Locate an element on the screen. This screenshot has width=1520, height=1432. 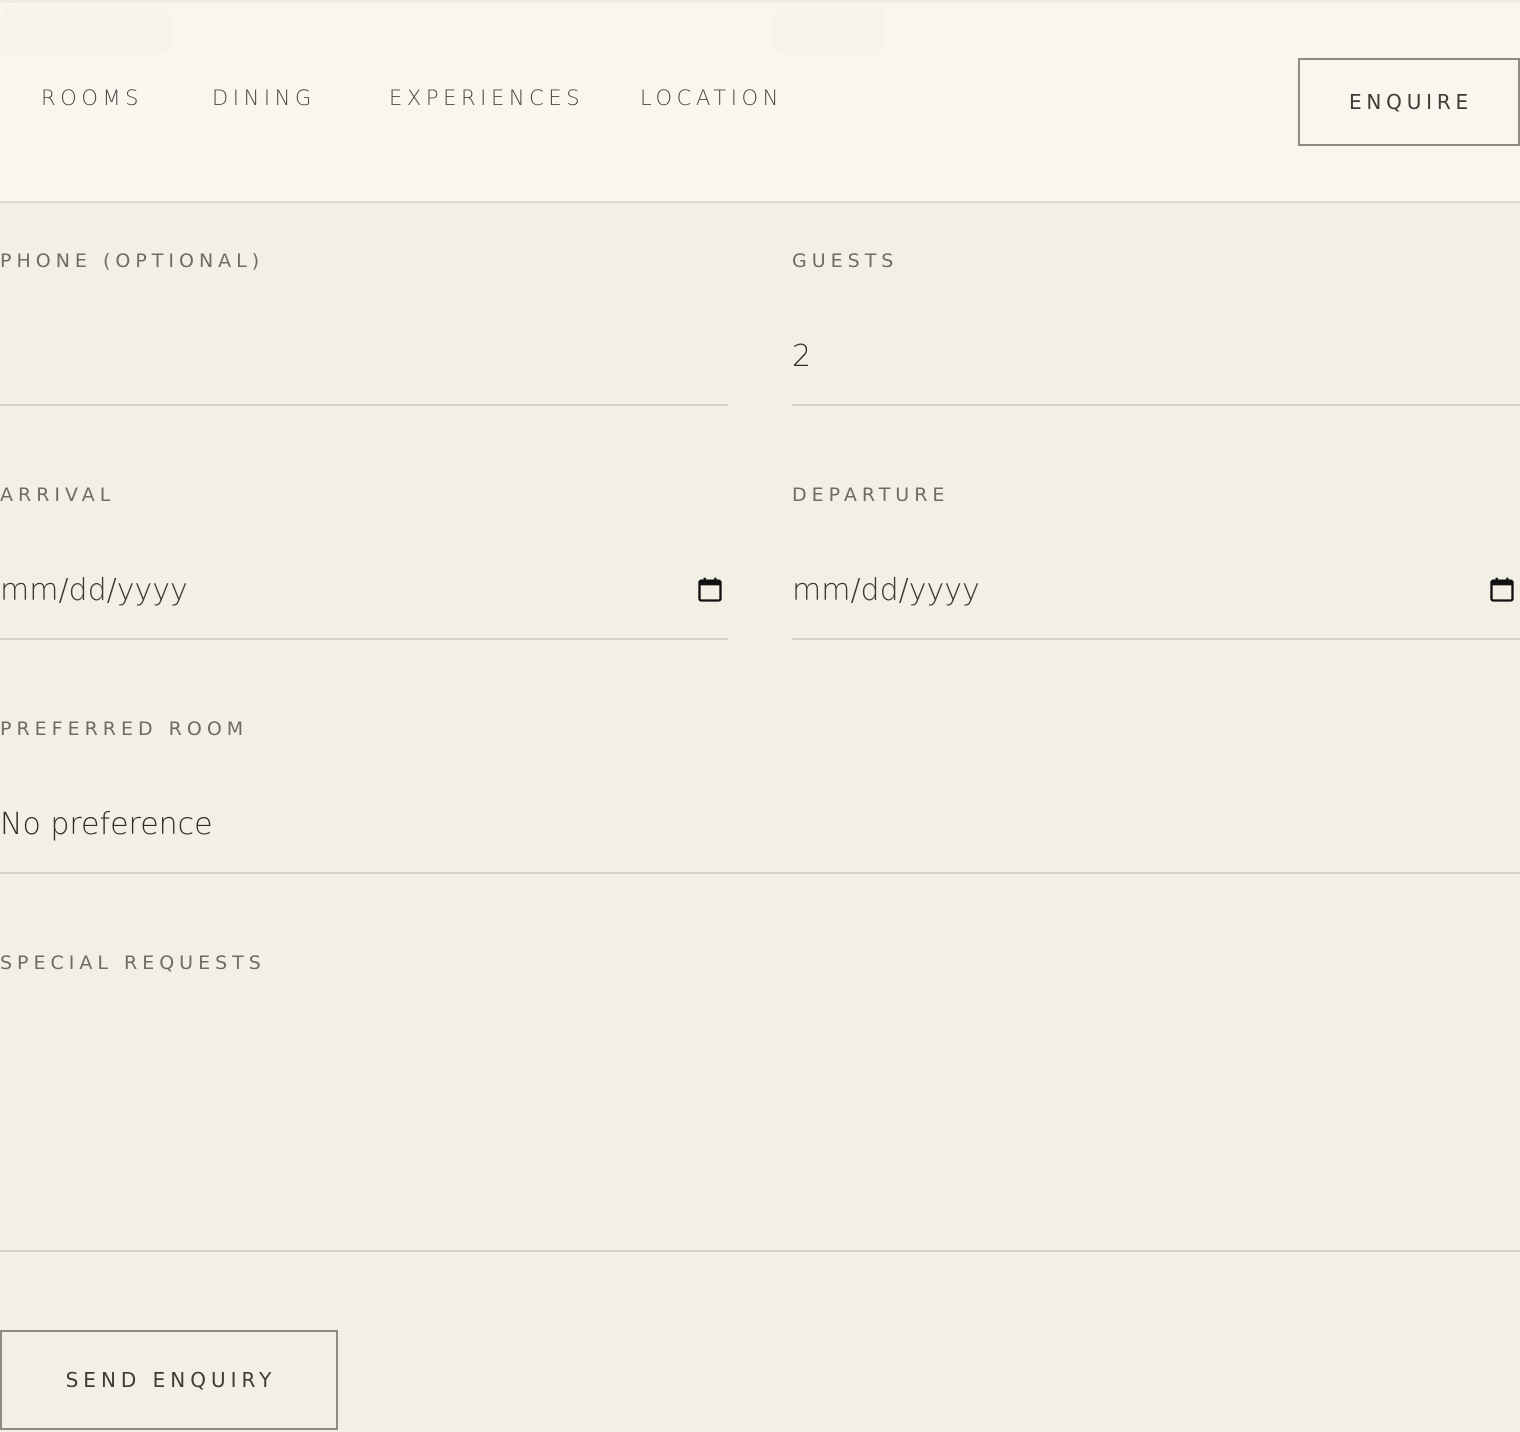
phone-label: PHONE (OPTIONAL) is located at coordinates (132, 261).